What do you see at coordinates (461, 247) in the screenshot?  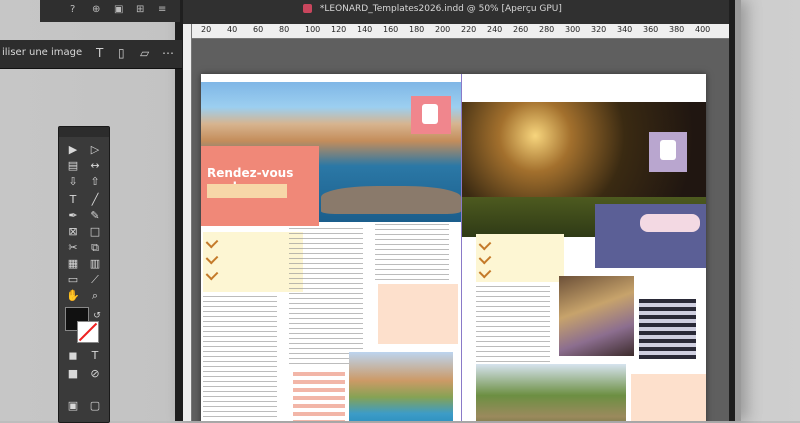 I see `page-divider` at bounding box center [461, 247].